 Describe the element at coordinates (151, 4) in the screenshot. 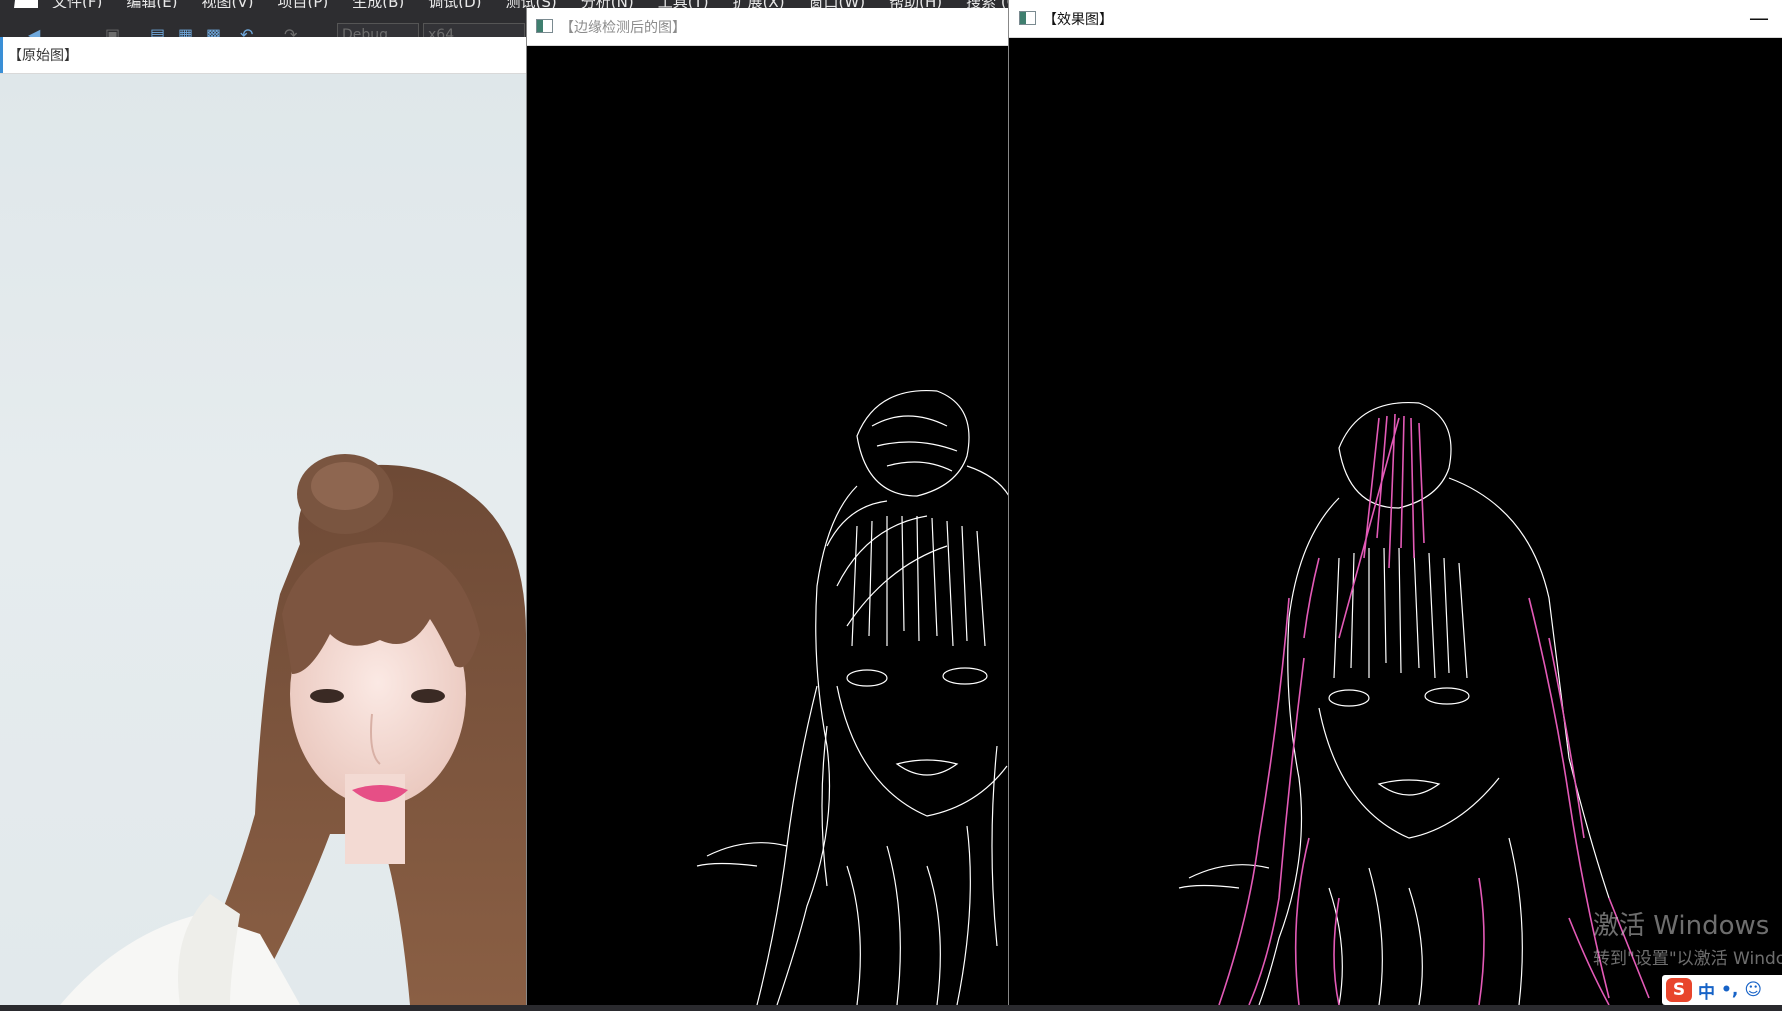

I see `menu-edit: 编辑(E)` at that location.